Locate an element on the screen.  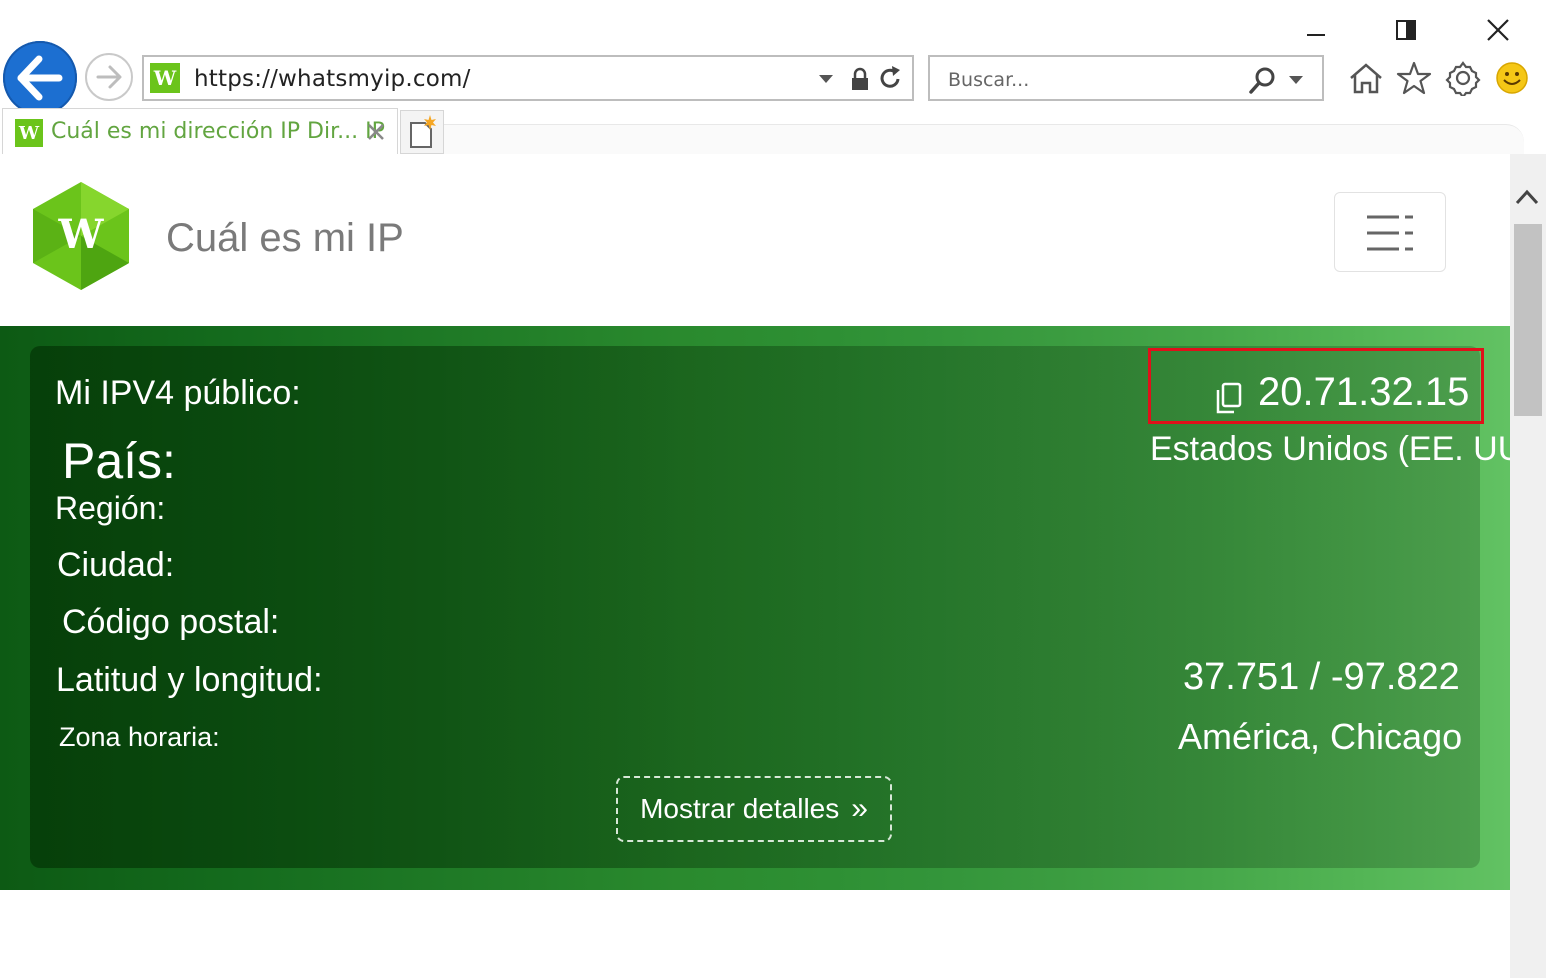
arrow-left-icon is located at coordinates (40, 78).